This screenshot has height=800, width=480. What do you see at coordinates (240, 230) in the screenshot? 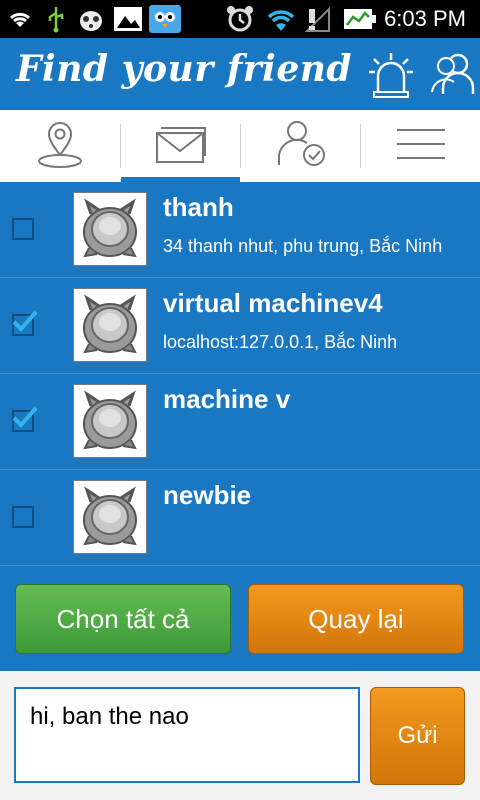
I see `list-item: thanh 34 thanh nhut, phu trung, Bắc Ninh` at bounding box center [240, 230].